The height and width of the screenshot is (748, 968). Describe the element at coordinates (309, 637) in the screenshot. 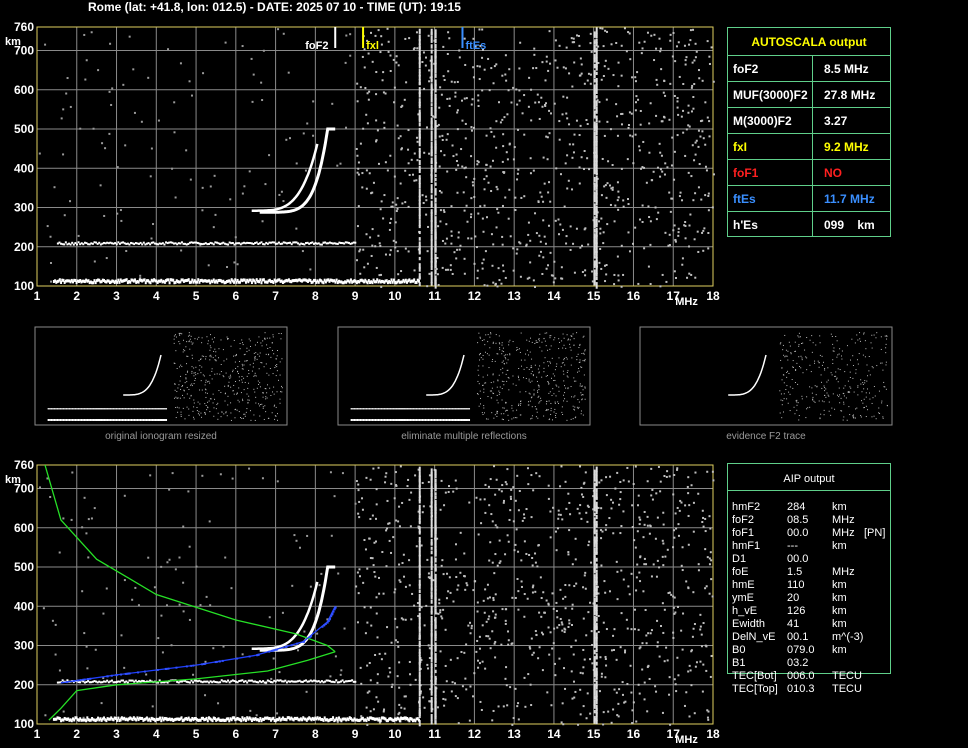

I see `aip-fit-dot` at that location.